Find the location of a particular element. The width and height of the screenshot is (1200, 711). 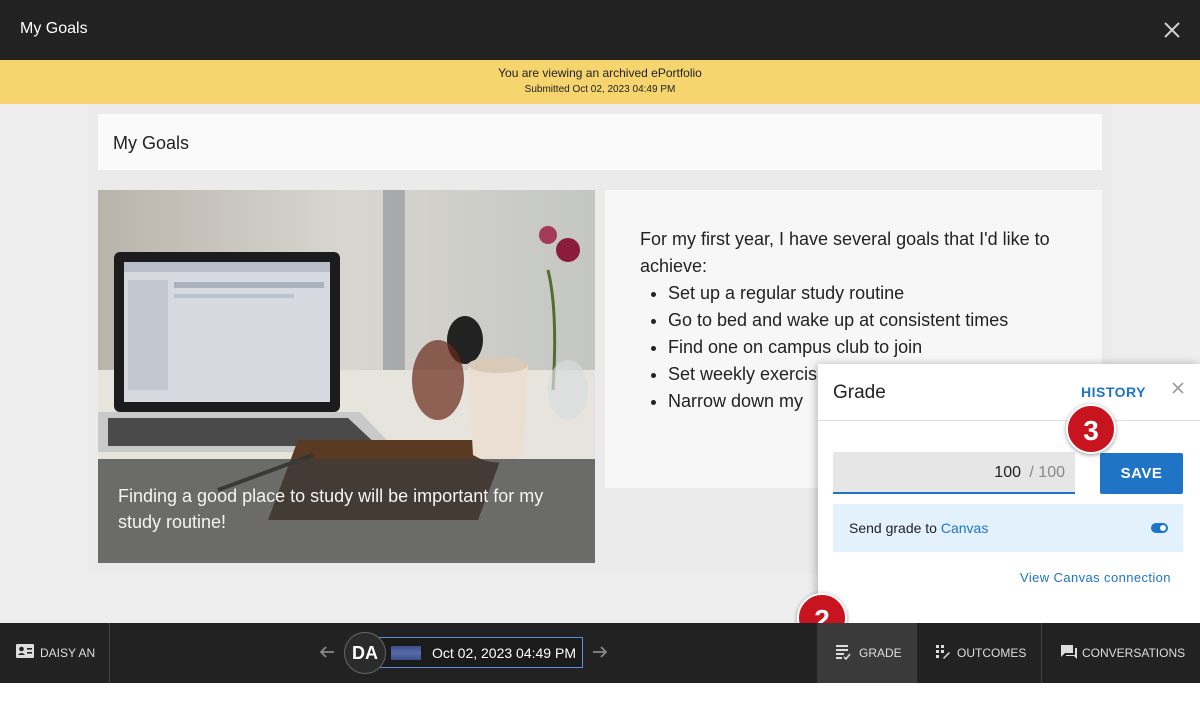

save-button: SAVE is located at coordinates (1141, 473).